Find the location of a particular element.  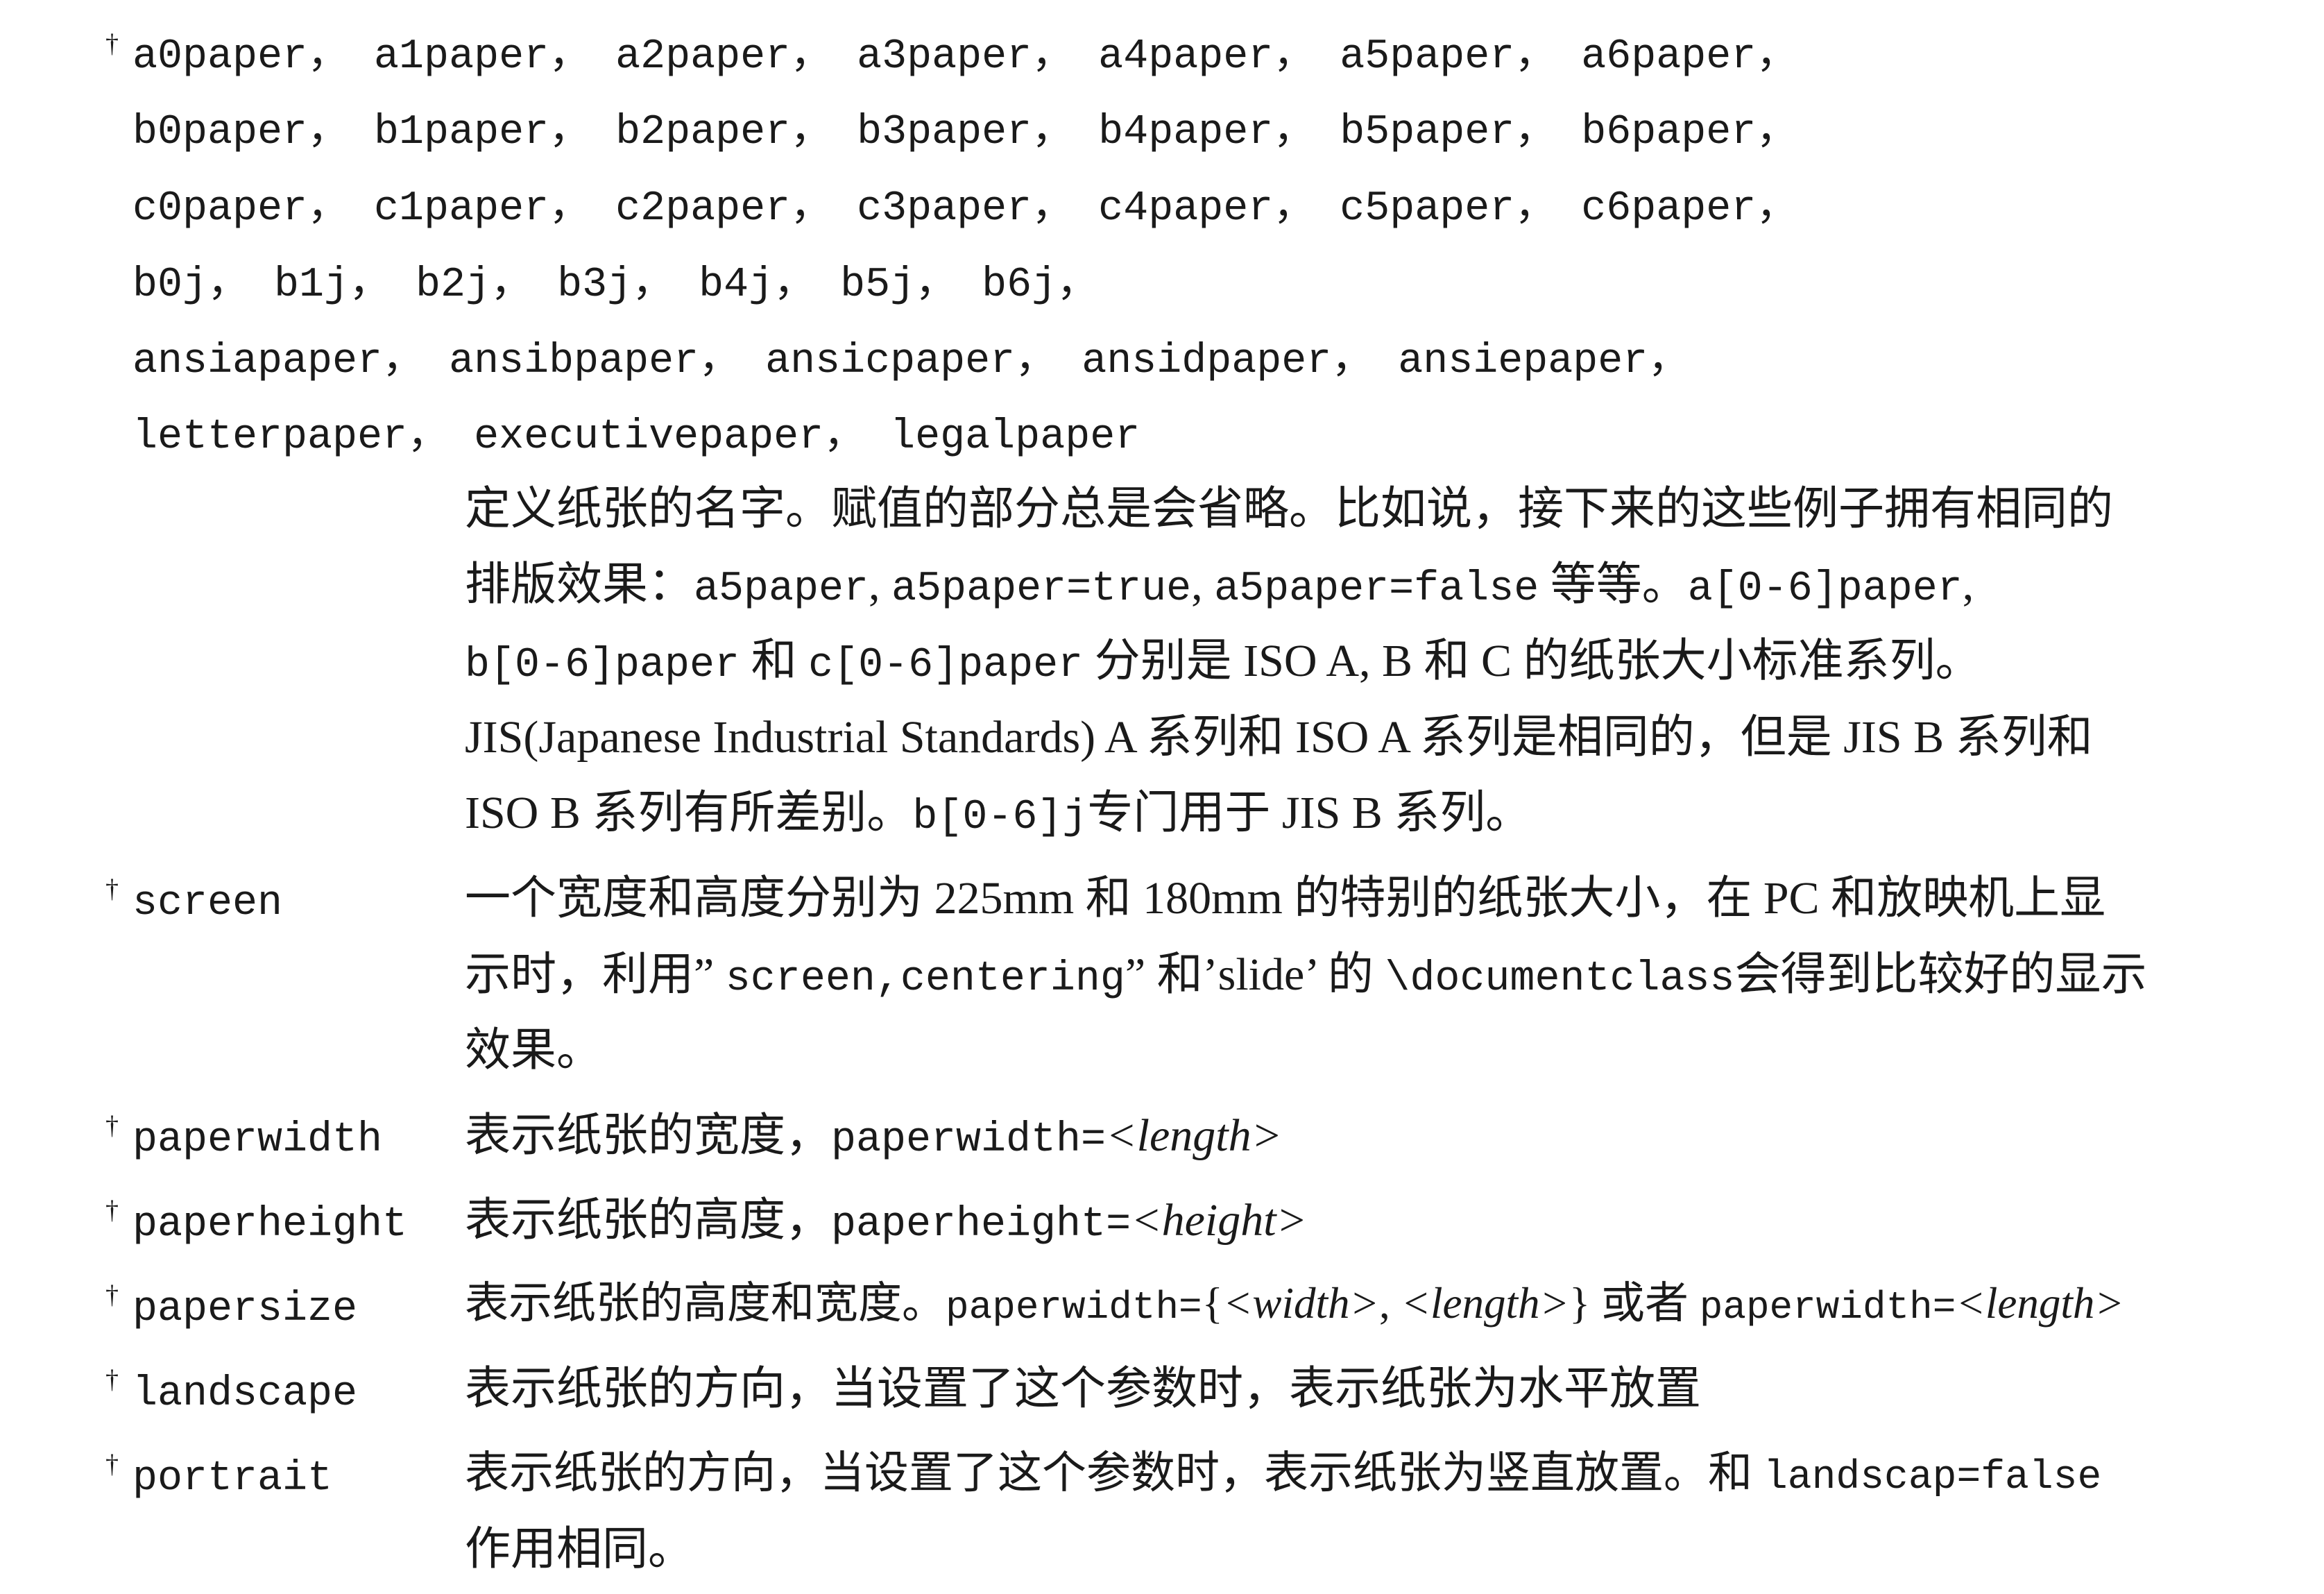

option-paperheight-term: paperheight is located at coordinates (270, 1224).